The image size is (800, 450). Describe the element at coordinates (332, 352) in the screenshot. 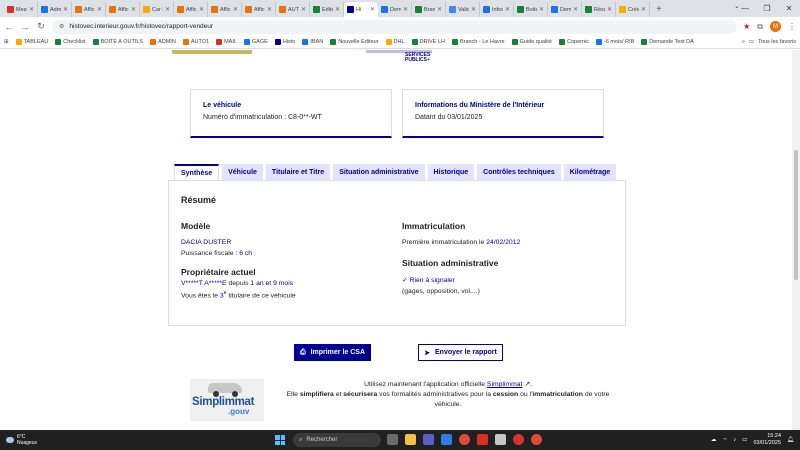

I see `print-csa-button: ⎙ Imprimer le CSA` at that location.